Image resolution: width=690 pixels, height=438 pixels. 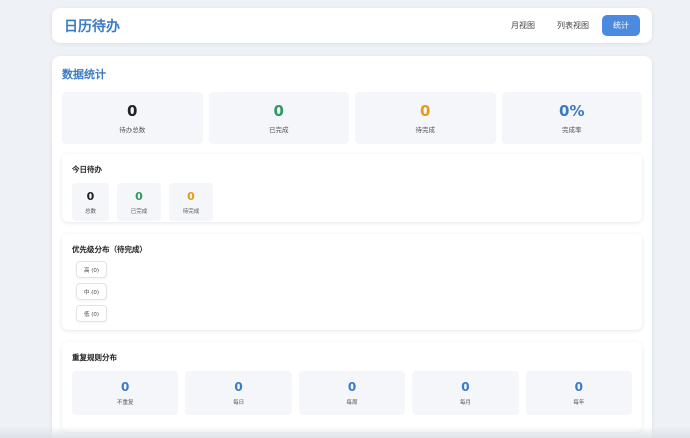 I want to click on today-pending: 0 待完成, so click(x=191, y=202).